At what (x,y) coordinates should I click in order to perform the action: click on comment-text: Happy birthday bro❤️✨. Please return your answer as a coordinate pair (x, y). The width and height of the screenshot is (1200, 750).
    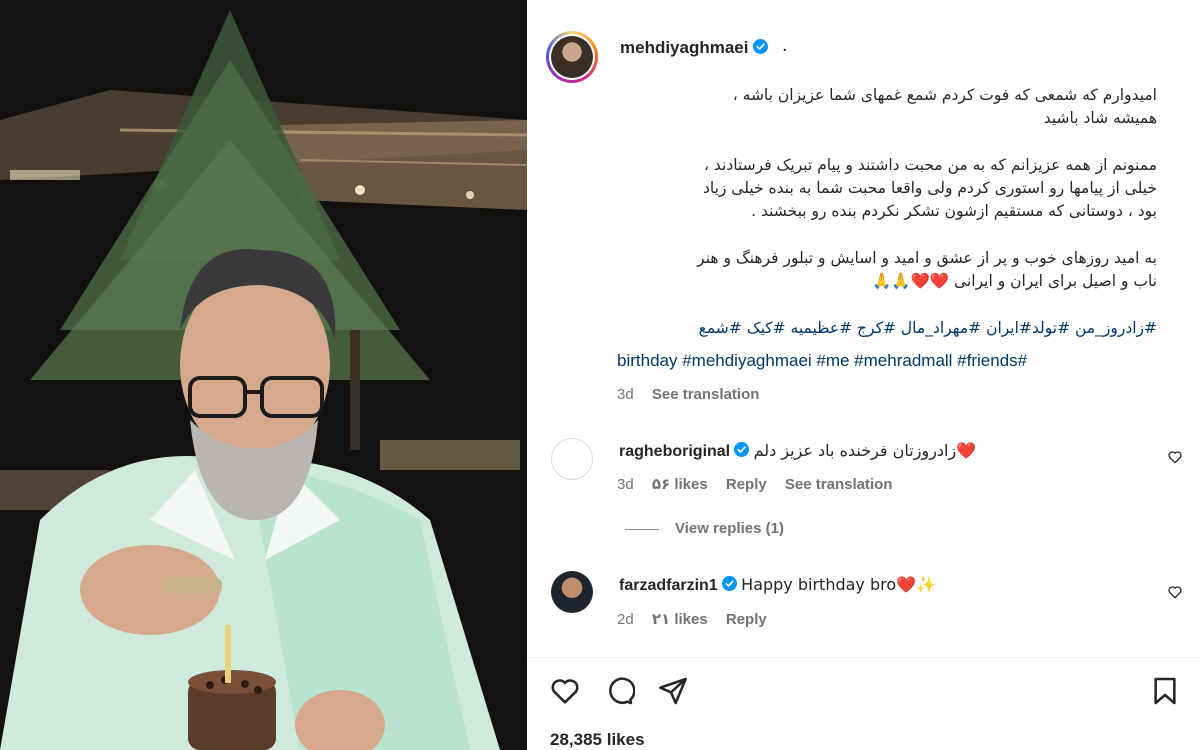
    Looking at the image, I should click on (838, 584).